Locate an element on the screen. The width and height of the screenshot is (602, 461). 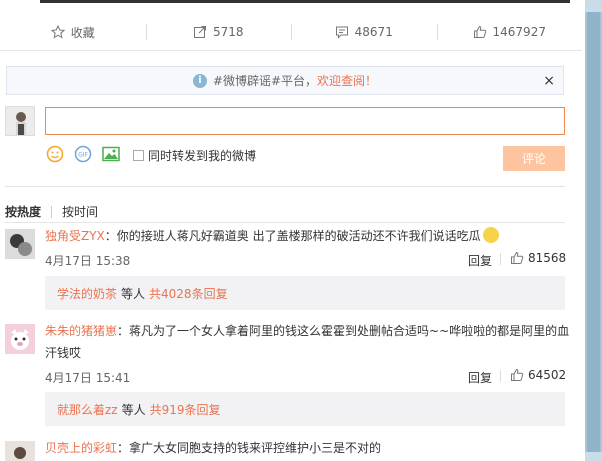
star-icon is located at coordinates (57, 32).